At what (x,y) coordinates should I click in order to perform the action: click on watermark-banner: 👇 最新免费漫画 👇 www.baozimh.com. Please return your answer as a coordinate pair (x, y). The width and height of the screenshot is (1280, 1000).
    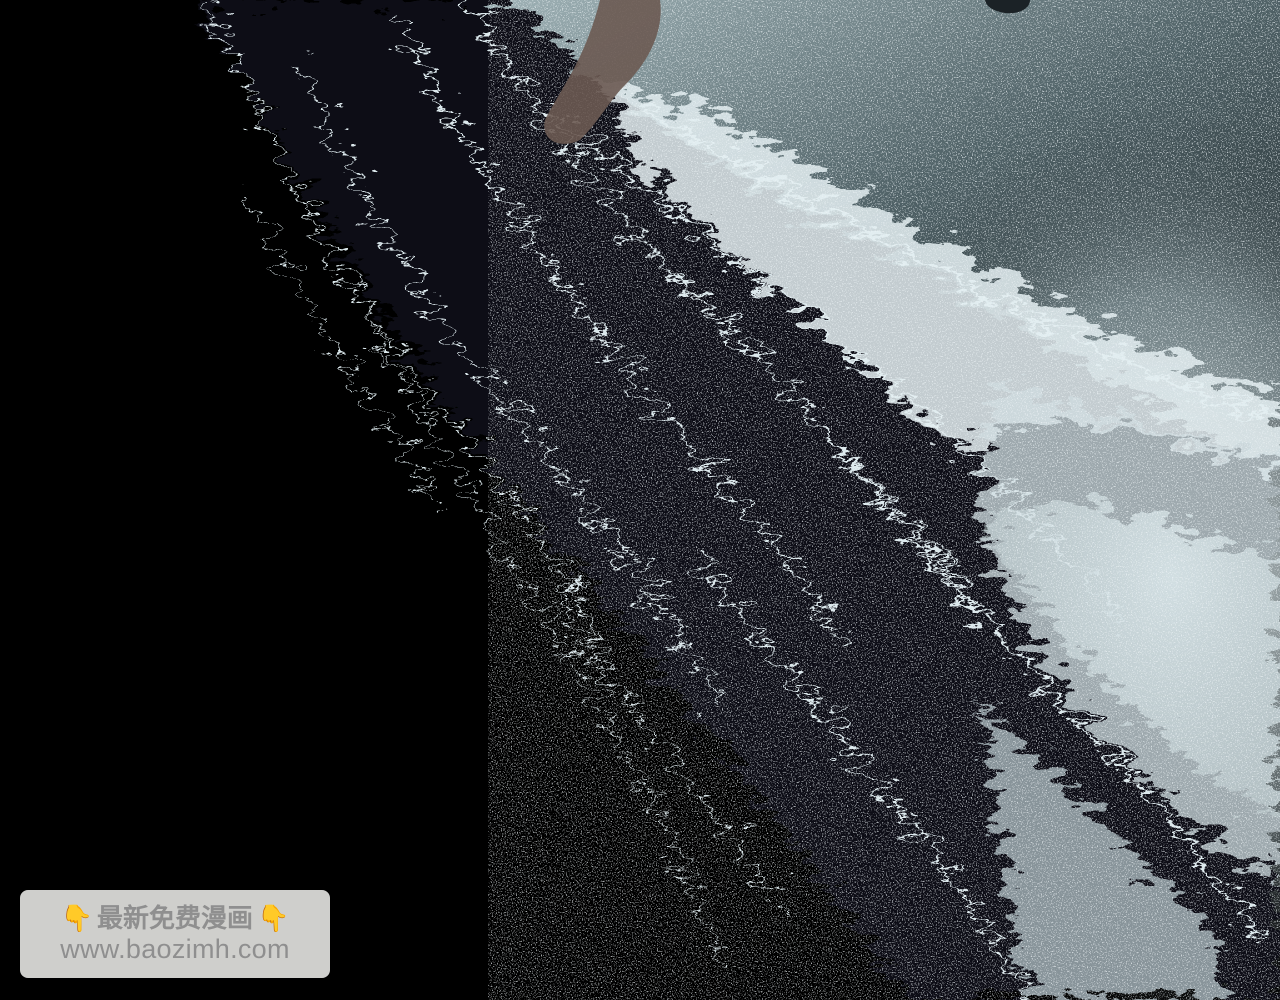
    Looking at the image, I should click on (175, 934).